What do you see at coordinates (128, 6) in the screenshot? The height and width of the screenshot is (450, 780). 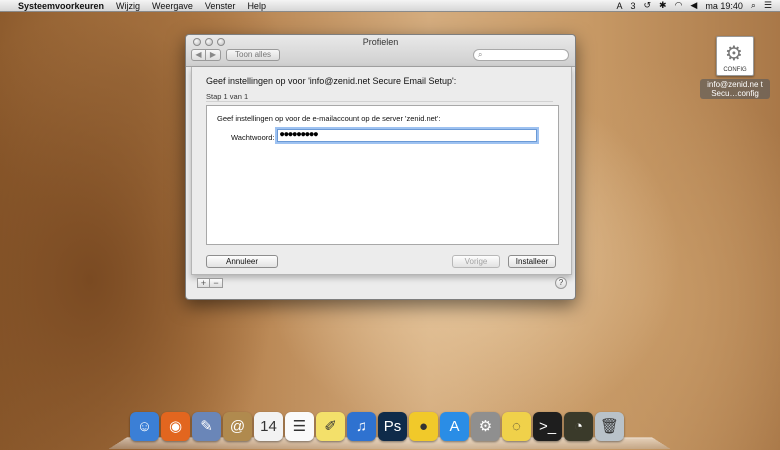 I see `menu-wijzig: Wijzig` at bounding box center [128, 6].